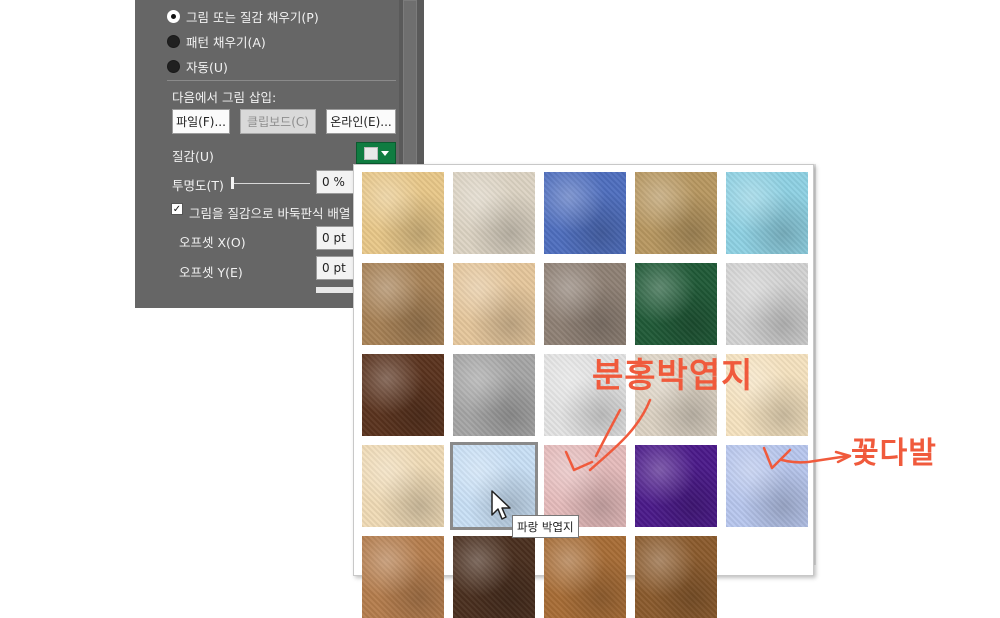  What do you see at coordinates (673, 376) in the screenshot?
I see `annotation-pink-tissue: 분홍박엽지` at bounding box center [673, 376].